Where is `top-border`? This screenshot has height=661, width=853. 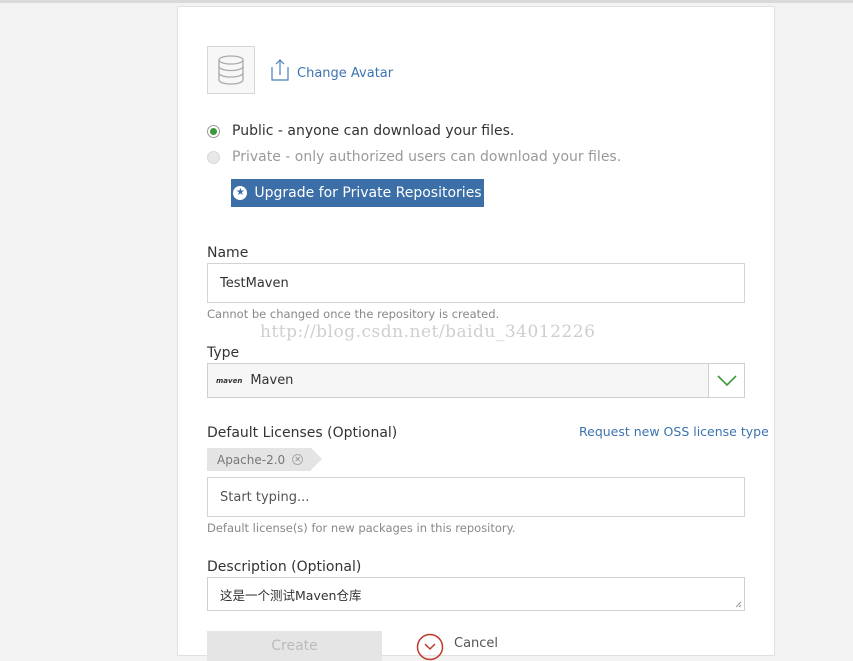
top-border is located at coordinates (426, 1).